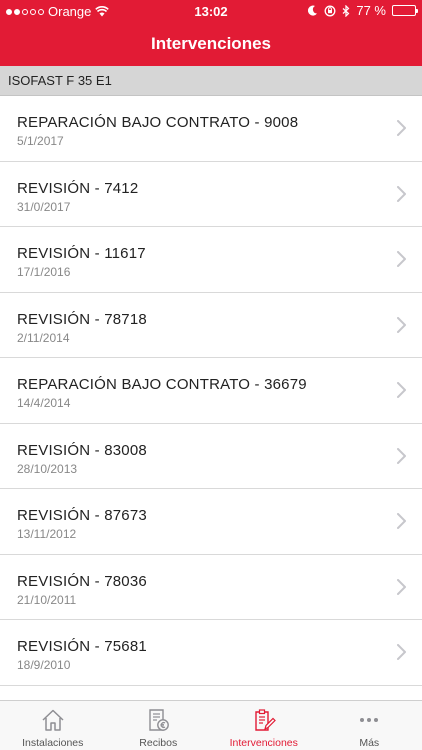 The image size is (422, 750). Describe the element at coordinates (371, 10) in the screenshot. I see `battery-percent: 77 %` at that location.